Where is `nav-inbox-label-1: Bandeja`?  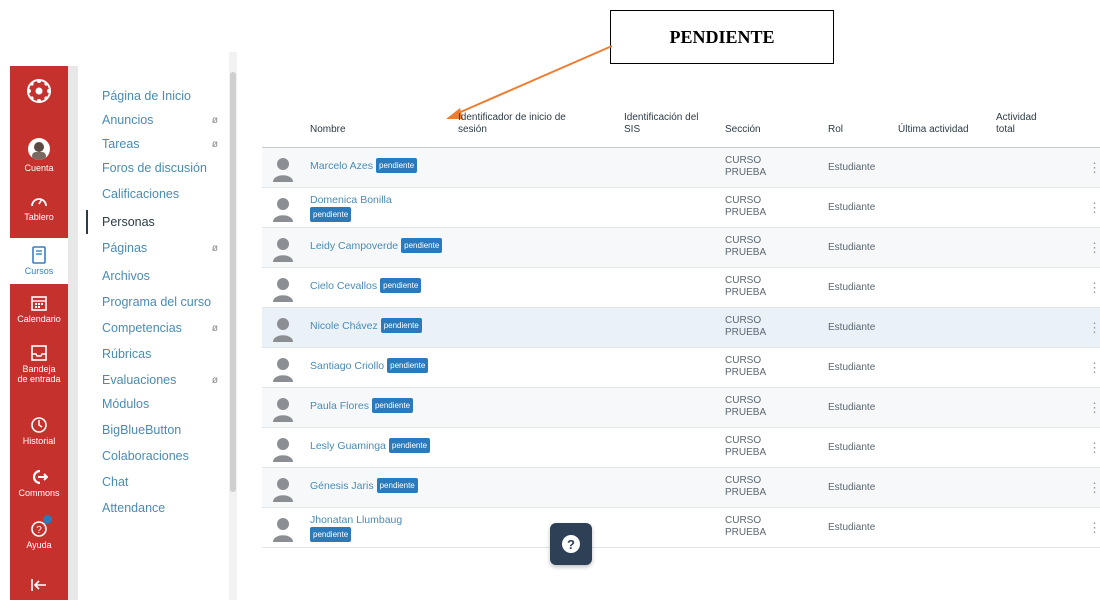
nav-inbox-label-1: Bandeja is located at coordinates (39, 369).